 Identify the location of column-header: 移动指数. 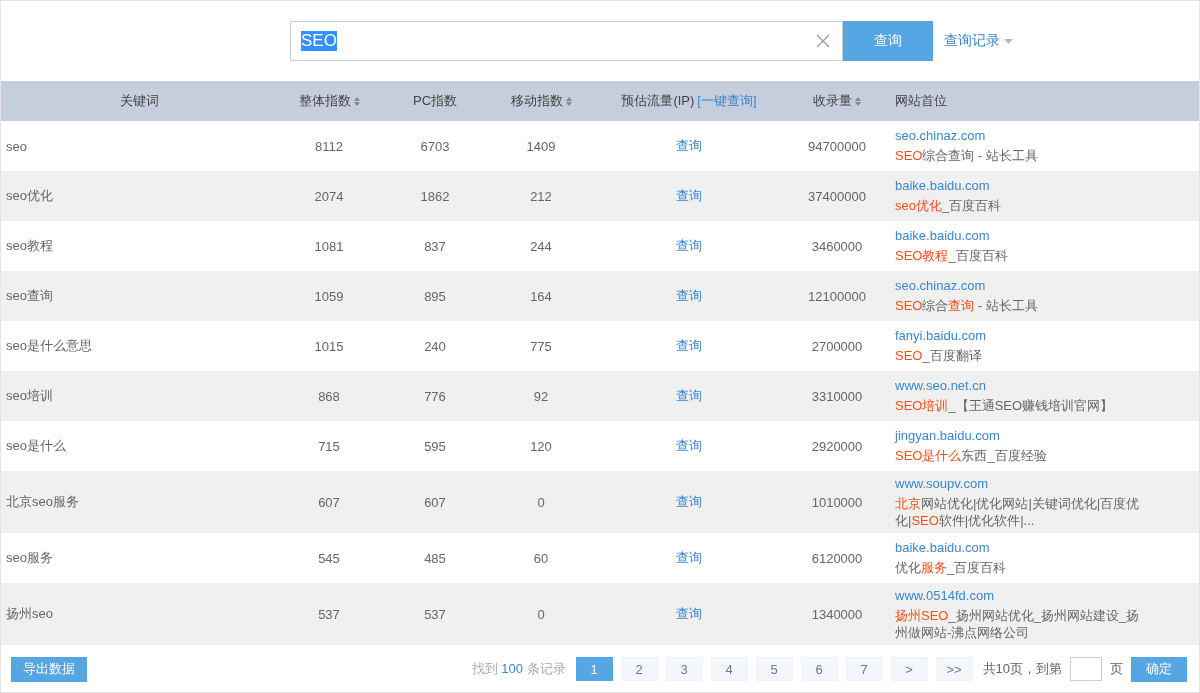
(536, 101).